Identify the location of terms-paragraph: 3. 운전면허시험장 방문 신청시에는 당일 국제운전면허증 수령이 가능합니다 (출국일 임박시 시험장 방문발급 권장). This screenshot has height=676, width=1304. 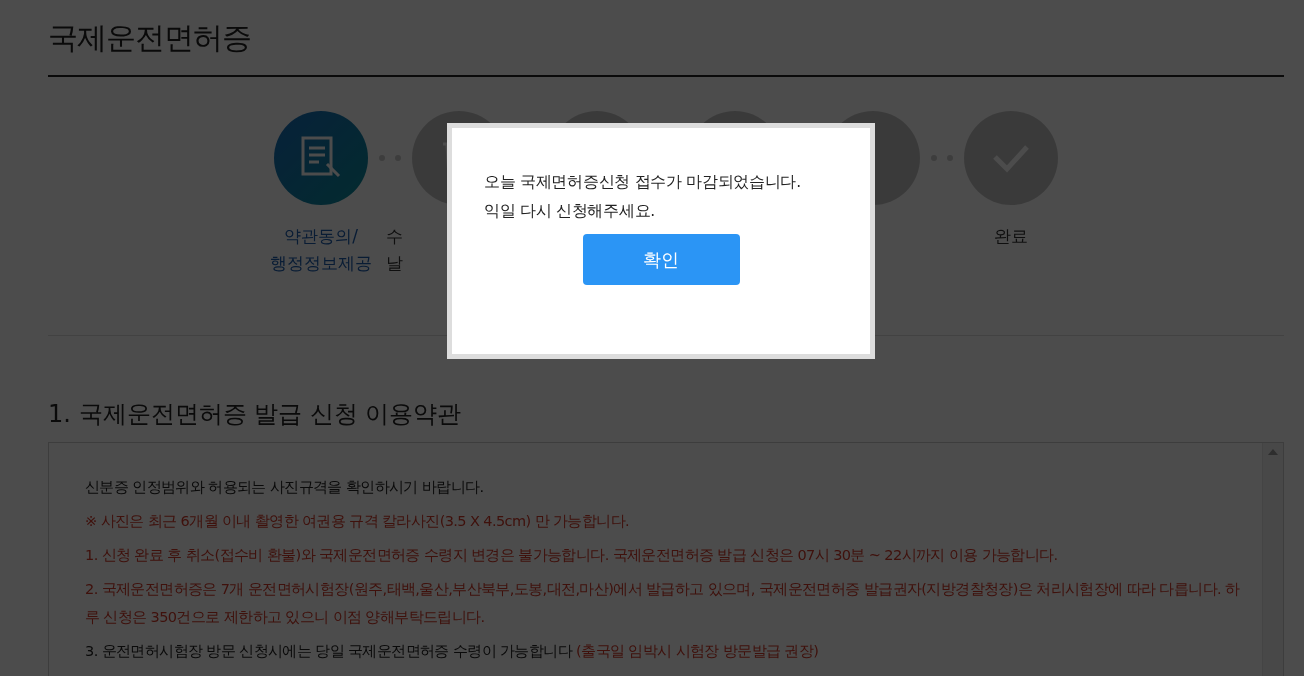
(452, 651).